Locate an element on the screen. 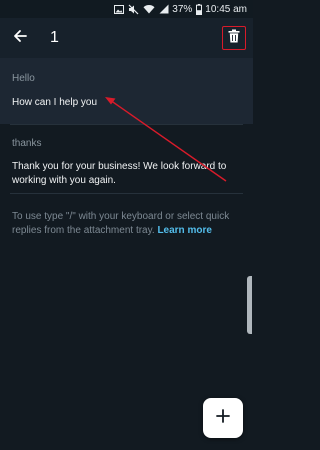  back-button is located at coordinates (20, 38).